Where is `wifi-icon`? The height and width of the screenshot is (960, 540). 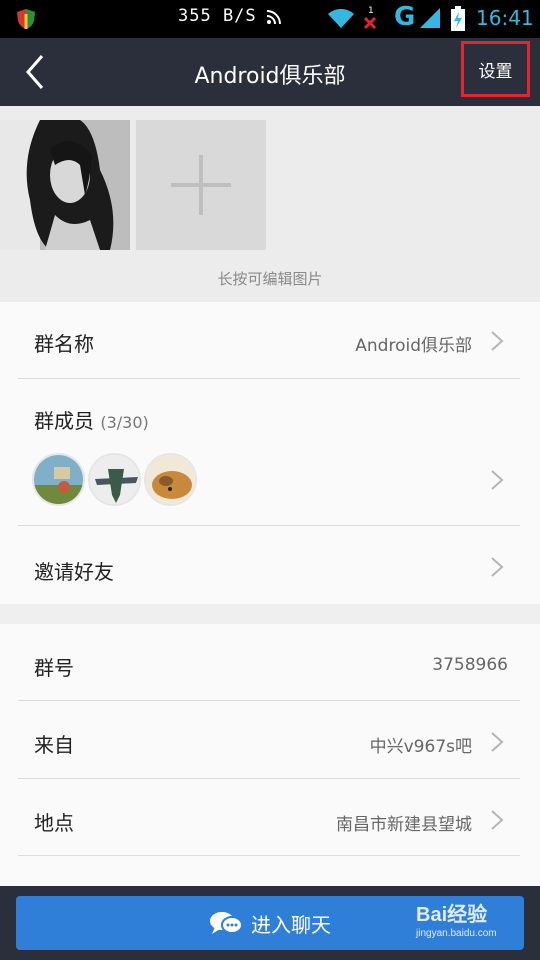
wifi-icon is located at coordinates (341, 18).